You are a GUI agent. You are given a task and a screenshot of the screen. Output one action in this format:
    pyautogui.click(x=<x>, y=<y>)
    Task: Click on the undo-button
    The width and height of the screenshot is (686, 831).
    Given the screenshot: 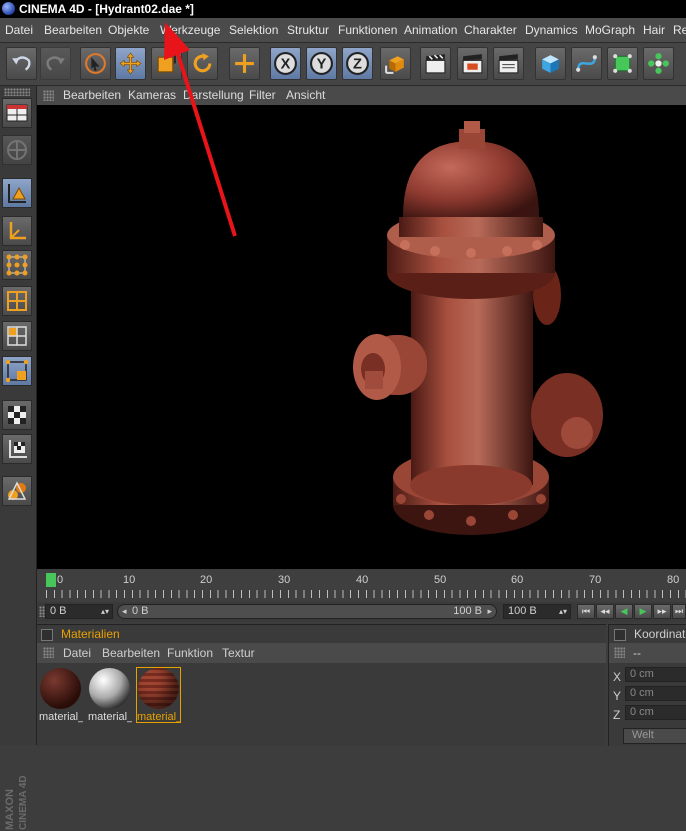 What is the action you would take?
    pyautogui.click(x=21, y=63)
    